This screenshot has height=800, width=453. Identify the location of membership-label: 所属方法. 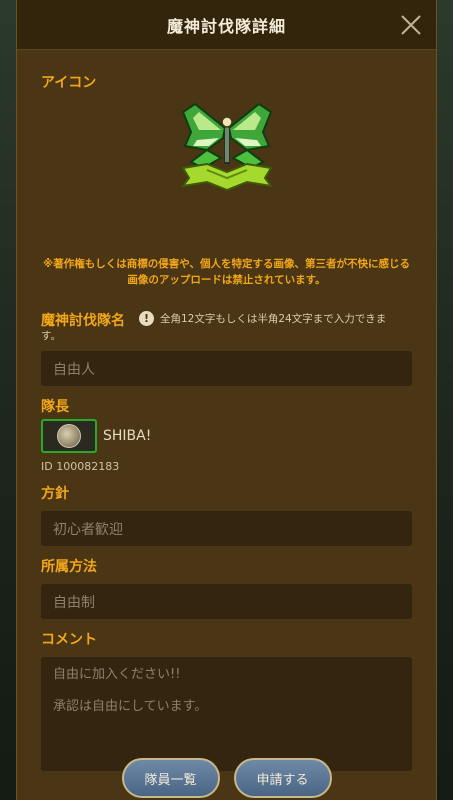
(69, 567).